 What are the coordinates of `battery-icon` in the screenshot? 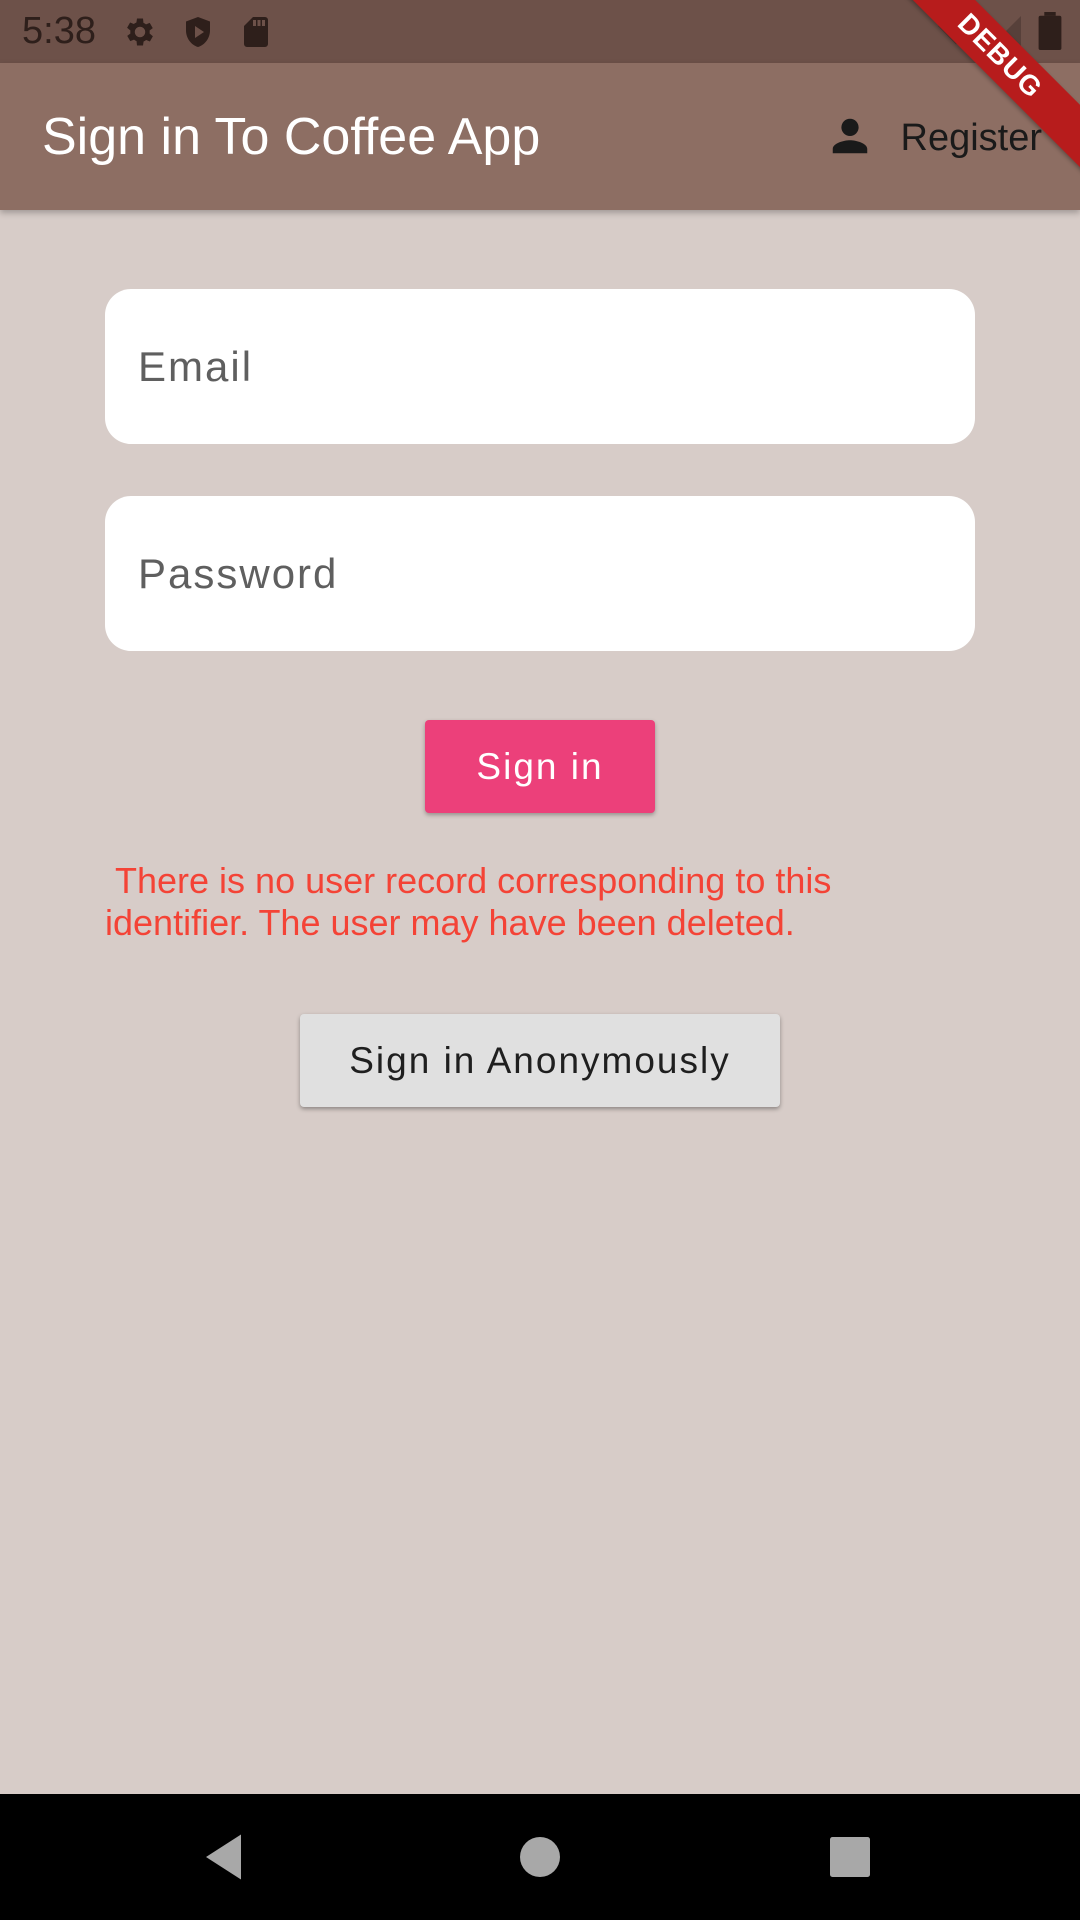 It's located at (1050, 33).